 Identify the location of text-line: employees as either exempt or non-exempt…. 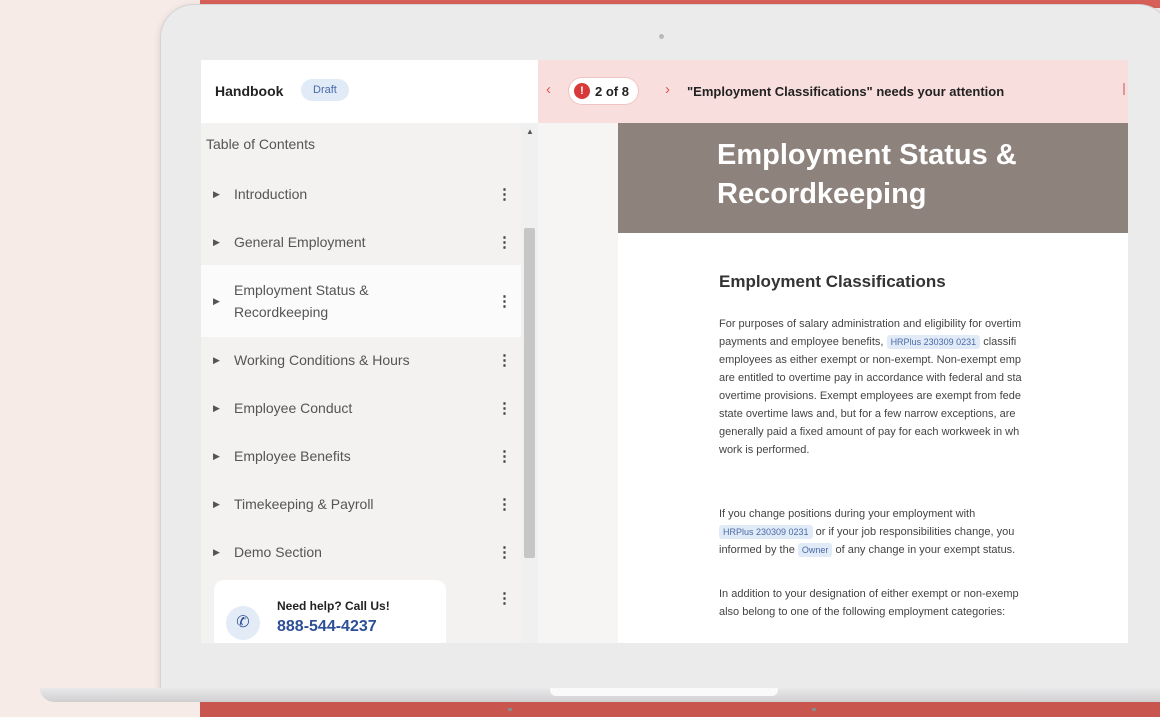
(870, 360).